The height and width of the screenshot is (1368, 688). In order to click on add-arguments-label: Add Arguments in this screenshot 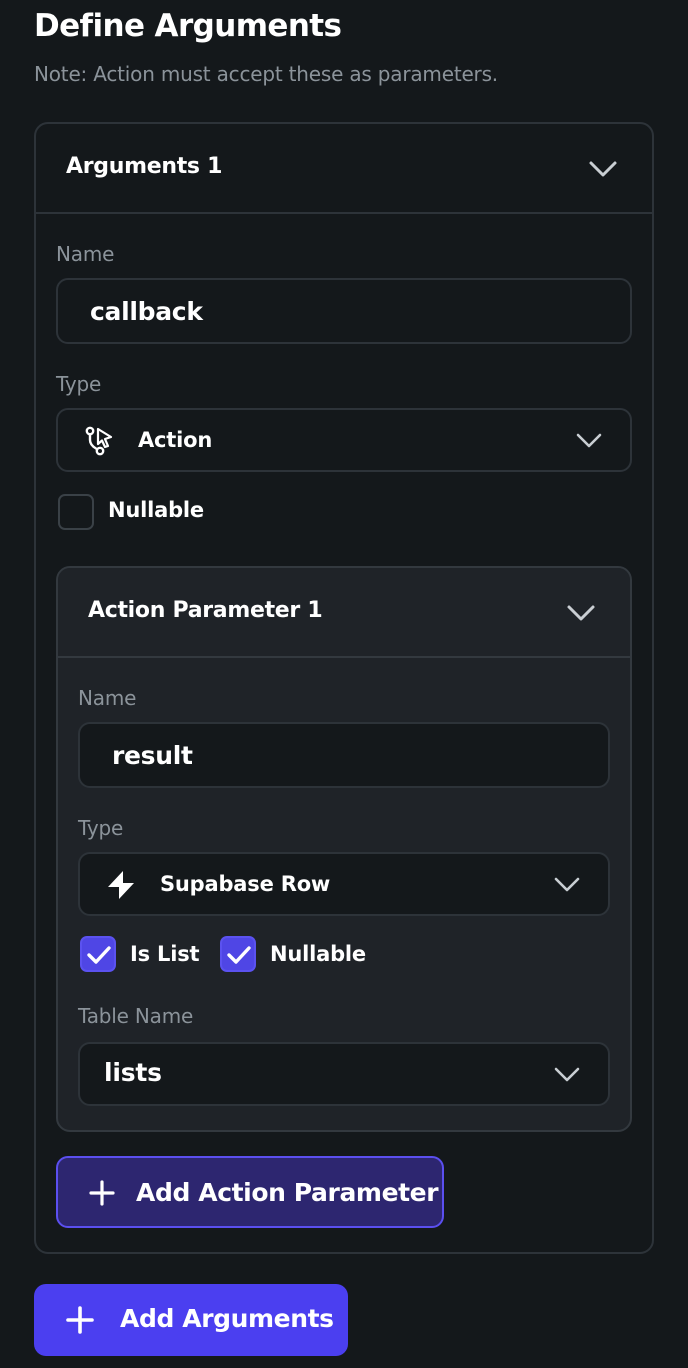, I will do `click(227, 1318)`.